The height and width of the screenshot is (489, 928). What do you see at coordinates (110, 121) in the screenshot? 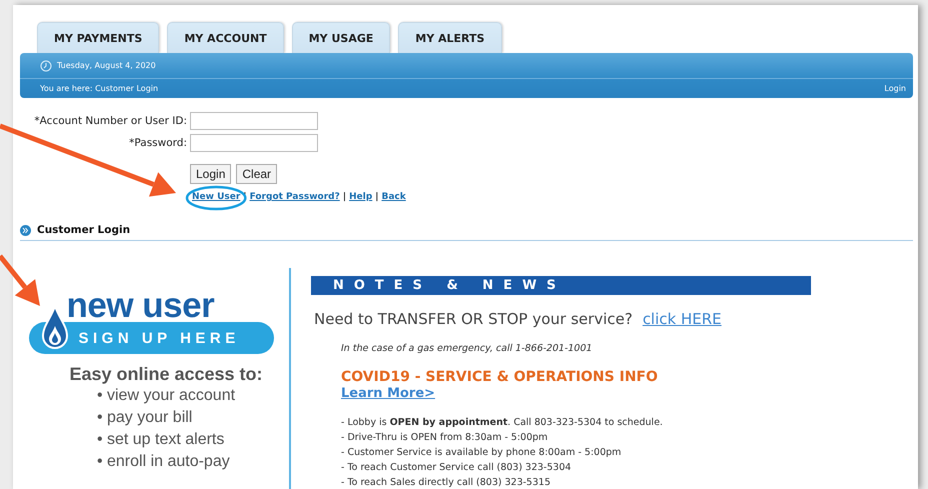
I see `field-label: *Account Number or User ID:` at bounding box center [110, 121].